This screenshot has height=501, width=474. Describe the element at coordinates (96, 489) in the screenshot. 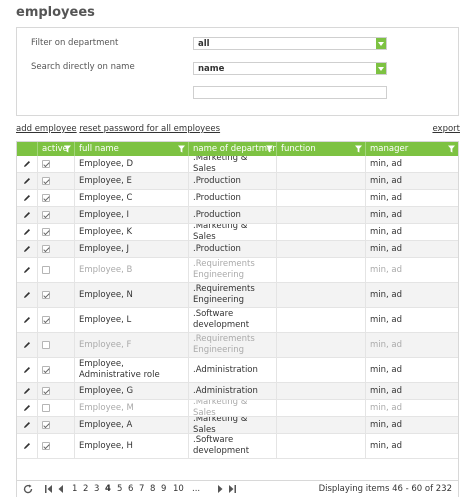

I see `page-number: 3` at that location.